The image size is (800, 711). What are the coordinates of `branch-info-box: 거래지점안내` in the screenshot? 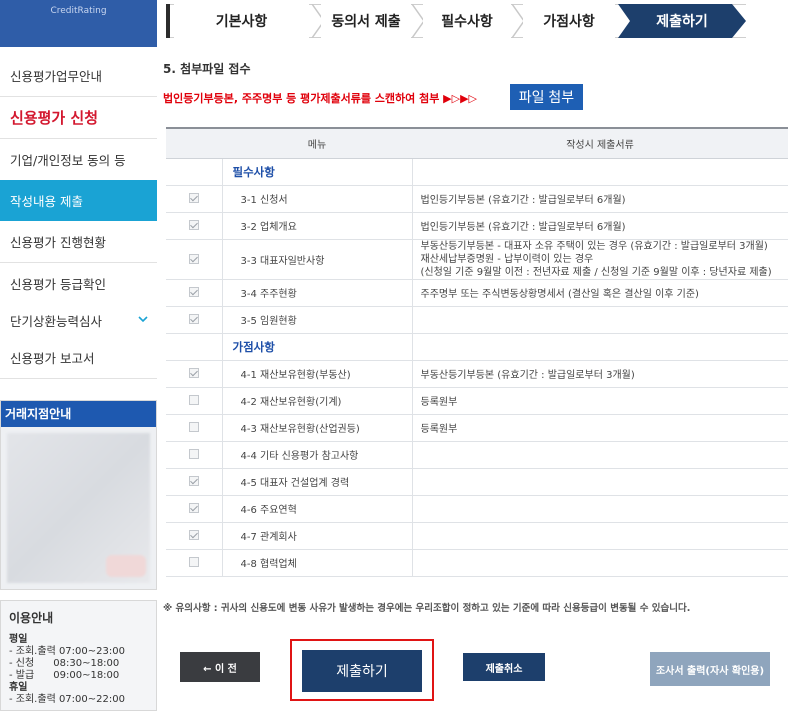 It's located at (78, 495).